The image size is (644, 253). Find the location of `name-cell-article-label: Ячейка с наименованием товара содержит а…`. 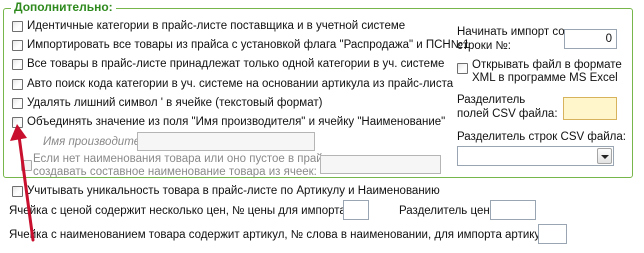

name-cell-article-label: Ячейка с наименованием товара содержит а… is located at coordinates (283, 235).